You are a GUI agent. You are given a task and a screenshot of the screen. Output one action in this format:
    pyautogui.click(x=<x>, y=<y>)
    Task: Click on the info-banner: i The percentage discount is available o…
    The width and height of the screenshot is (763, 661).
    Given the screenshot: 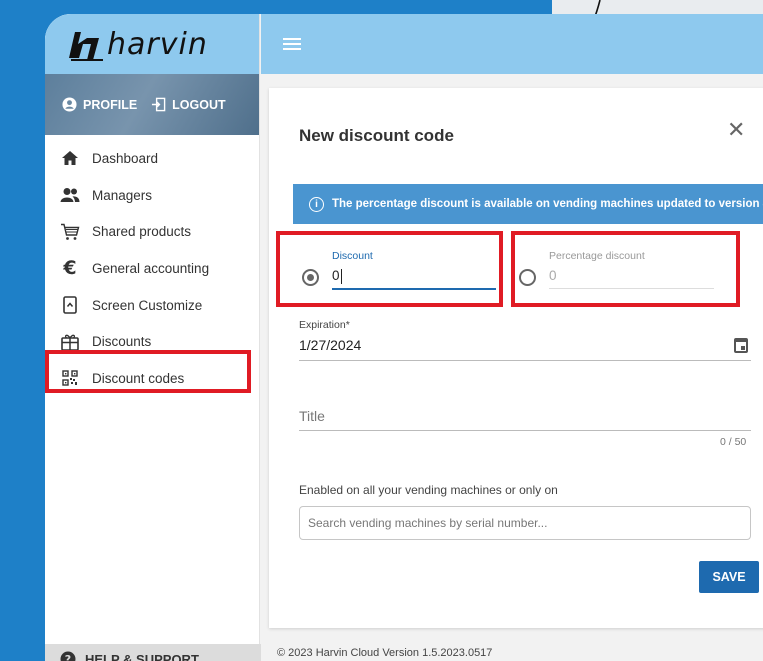 What is the action you would take?
    pyautogui.click(x=528, y=204)
    